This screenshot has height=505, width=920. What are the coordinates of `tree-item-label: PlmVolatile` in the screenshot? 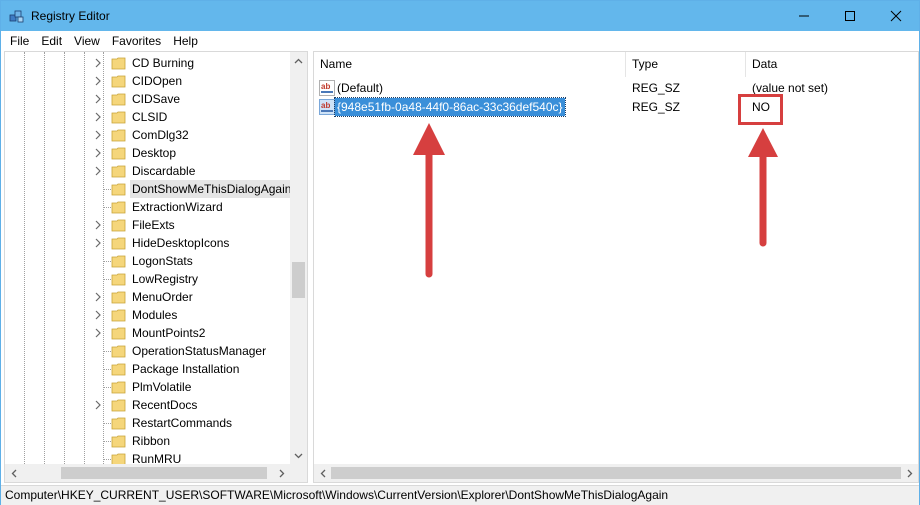 It's located at (162, 387).